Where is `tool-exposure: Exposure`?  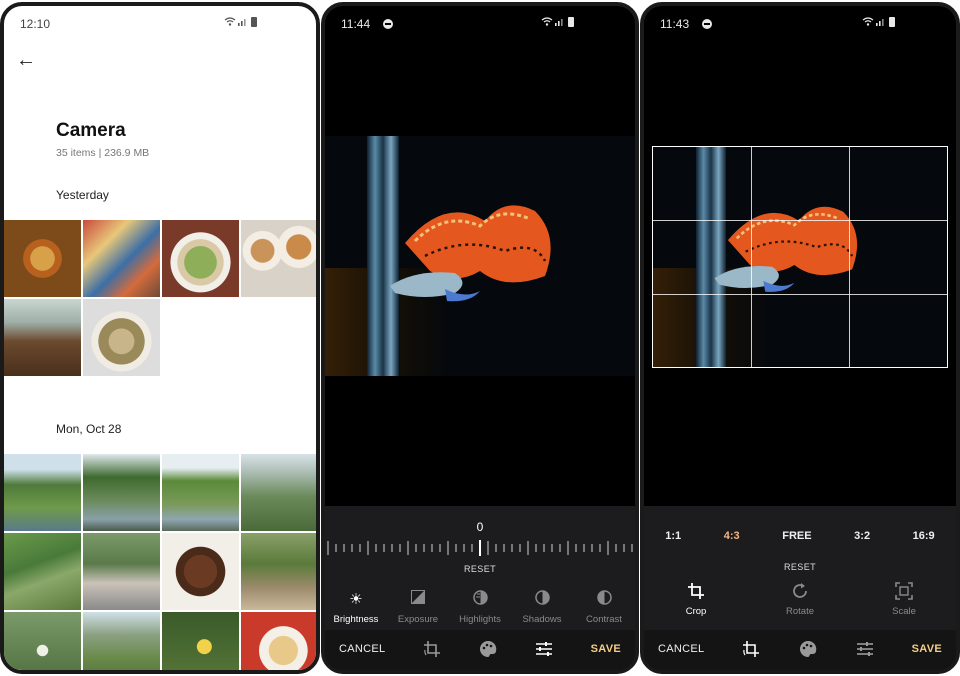
tool-exposure: Exposure is located at coordinates (418, 607).